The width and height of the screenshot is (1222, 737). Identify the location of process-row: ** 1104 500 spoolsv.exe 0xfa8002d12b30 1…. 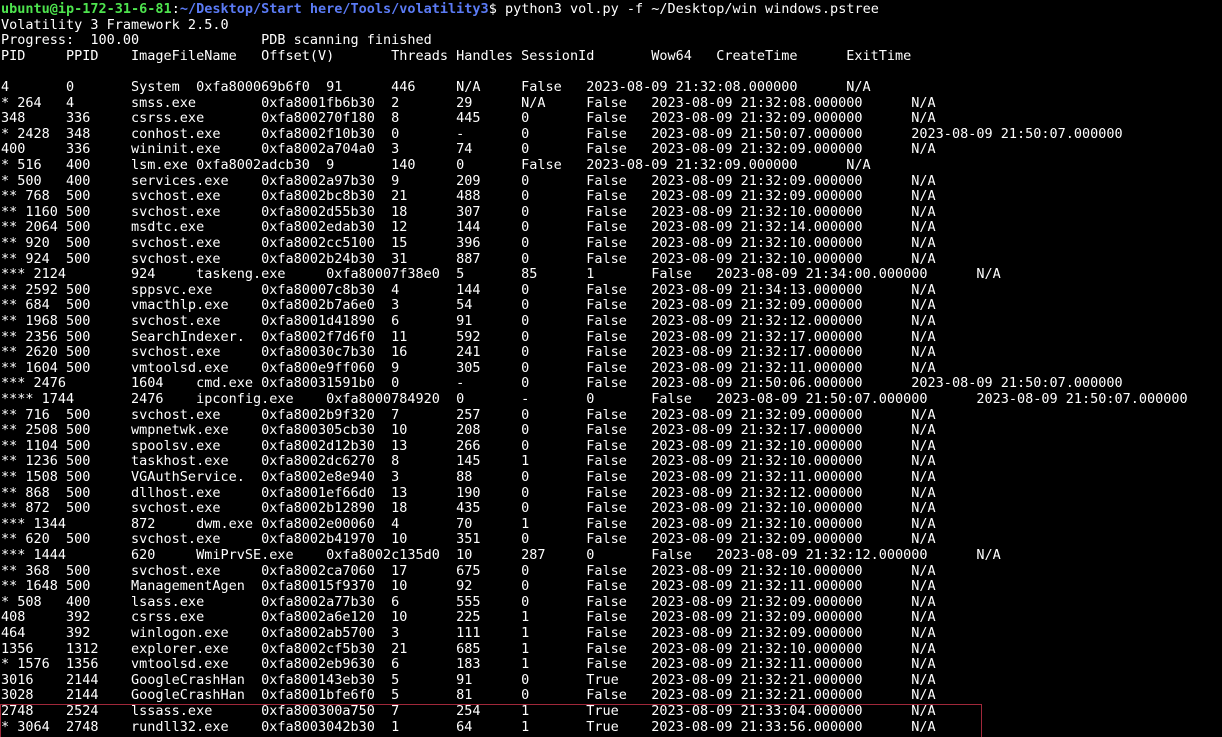
(468, 445).